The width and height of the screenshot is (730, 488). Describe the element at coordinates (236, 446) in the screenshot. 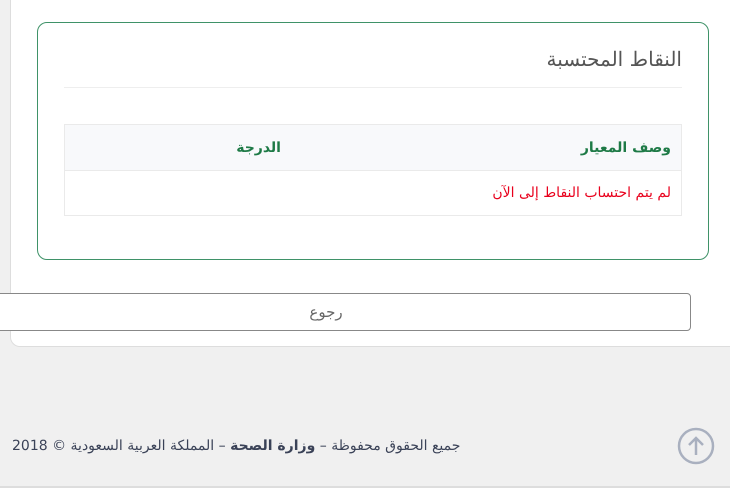

I see `copyright-text: جميع الحقوق محفوظة – وزارة الصحة – المملكة العربية السعودية © 2018` at that location.